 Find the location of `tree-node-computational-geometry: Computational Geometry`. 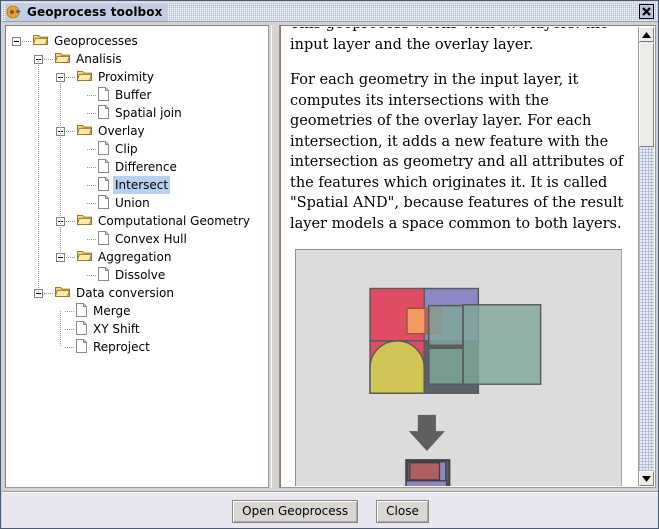

tree-node-computational-geometry: Computational Geometry is located at coordinates (137, 221).